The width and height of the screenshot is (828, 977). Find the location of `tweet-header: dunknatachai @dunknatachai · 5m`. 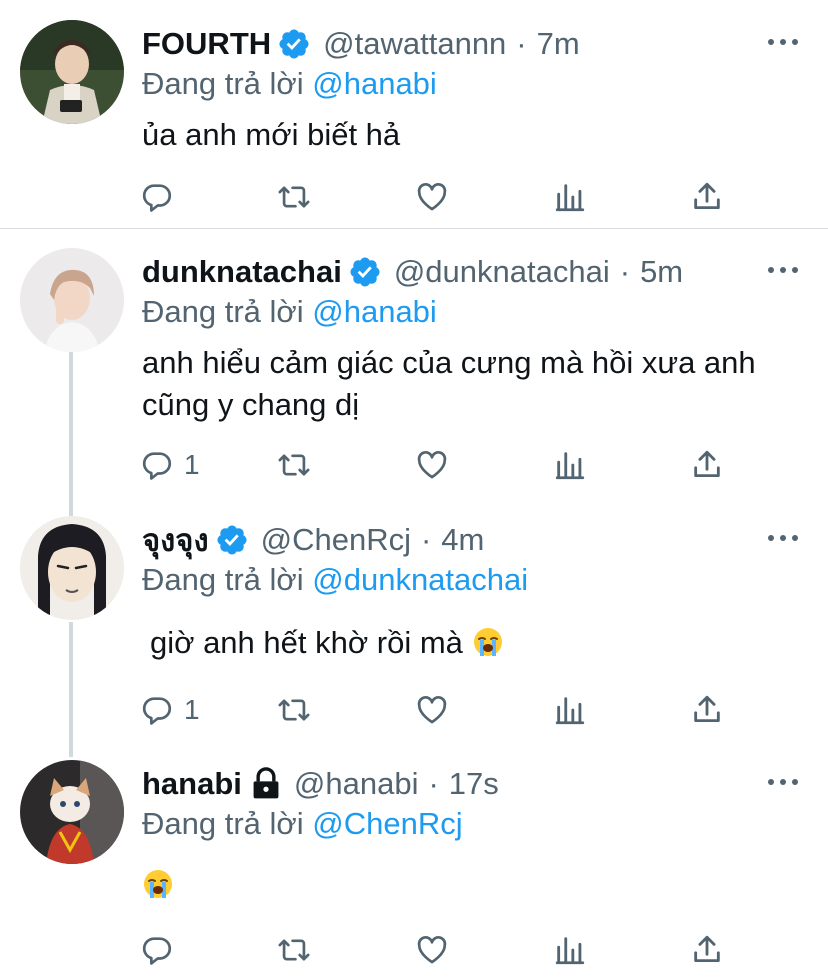

tweet-header: dunknatachai @dunknatachai · 5m is located at coordinates (412, 272).